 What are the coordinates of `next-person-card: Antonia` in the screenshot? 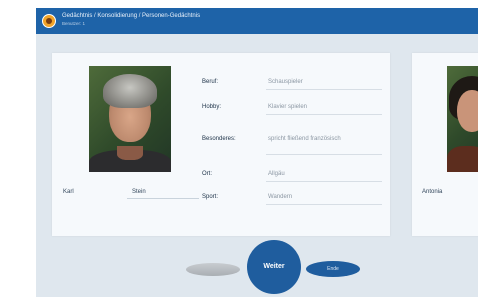 It's located at (445, 144).